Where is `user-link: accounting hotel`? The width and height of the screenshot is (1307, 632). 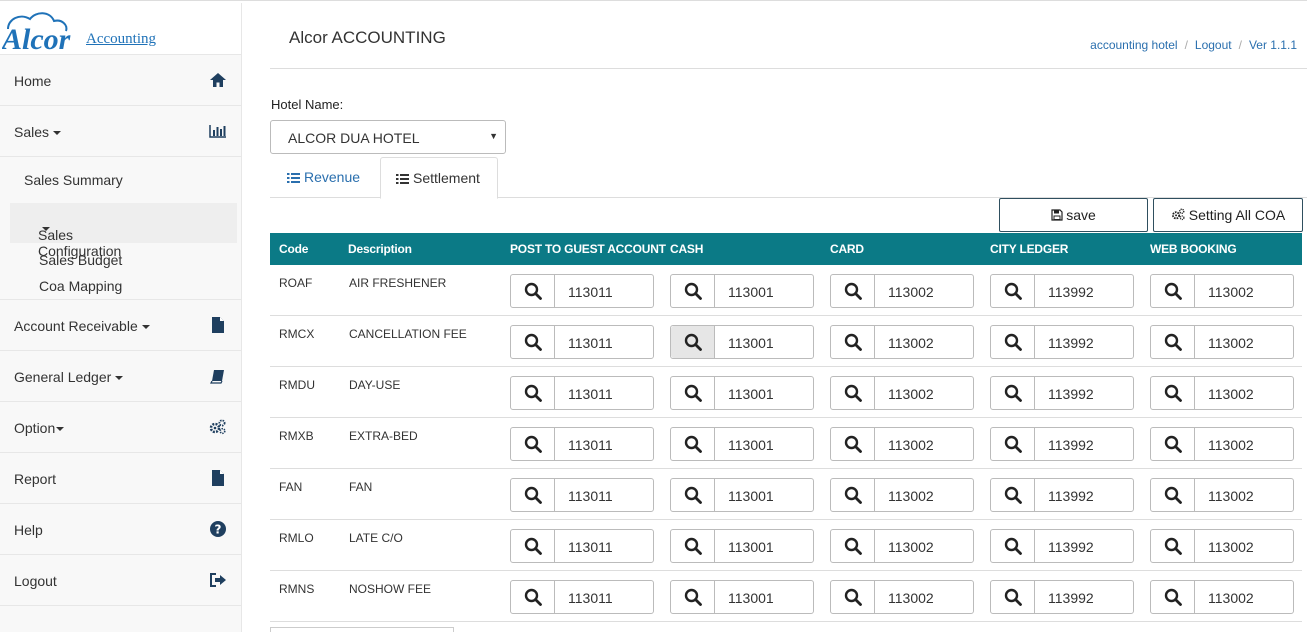 user-link: accounting hotel is located at coordinates (1133, 45).